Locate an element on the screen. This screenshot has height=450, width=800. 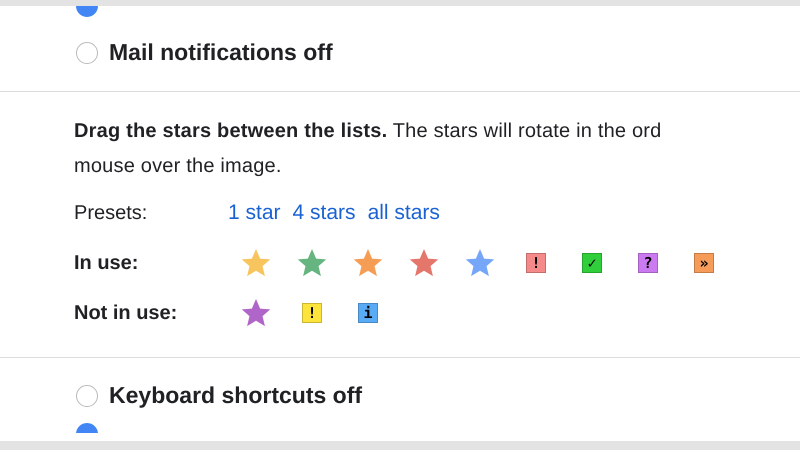
description-text: Drag the stars between the lists. The stars will rotate in the ord mouse over the image. is located at coordinates (368, 149).